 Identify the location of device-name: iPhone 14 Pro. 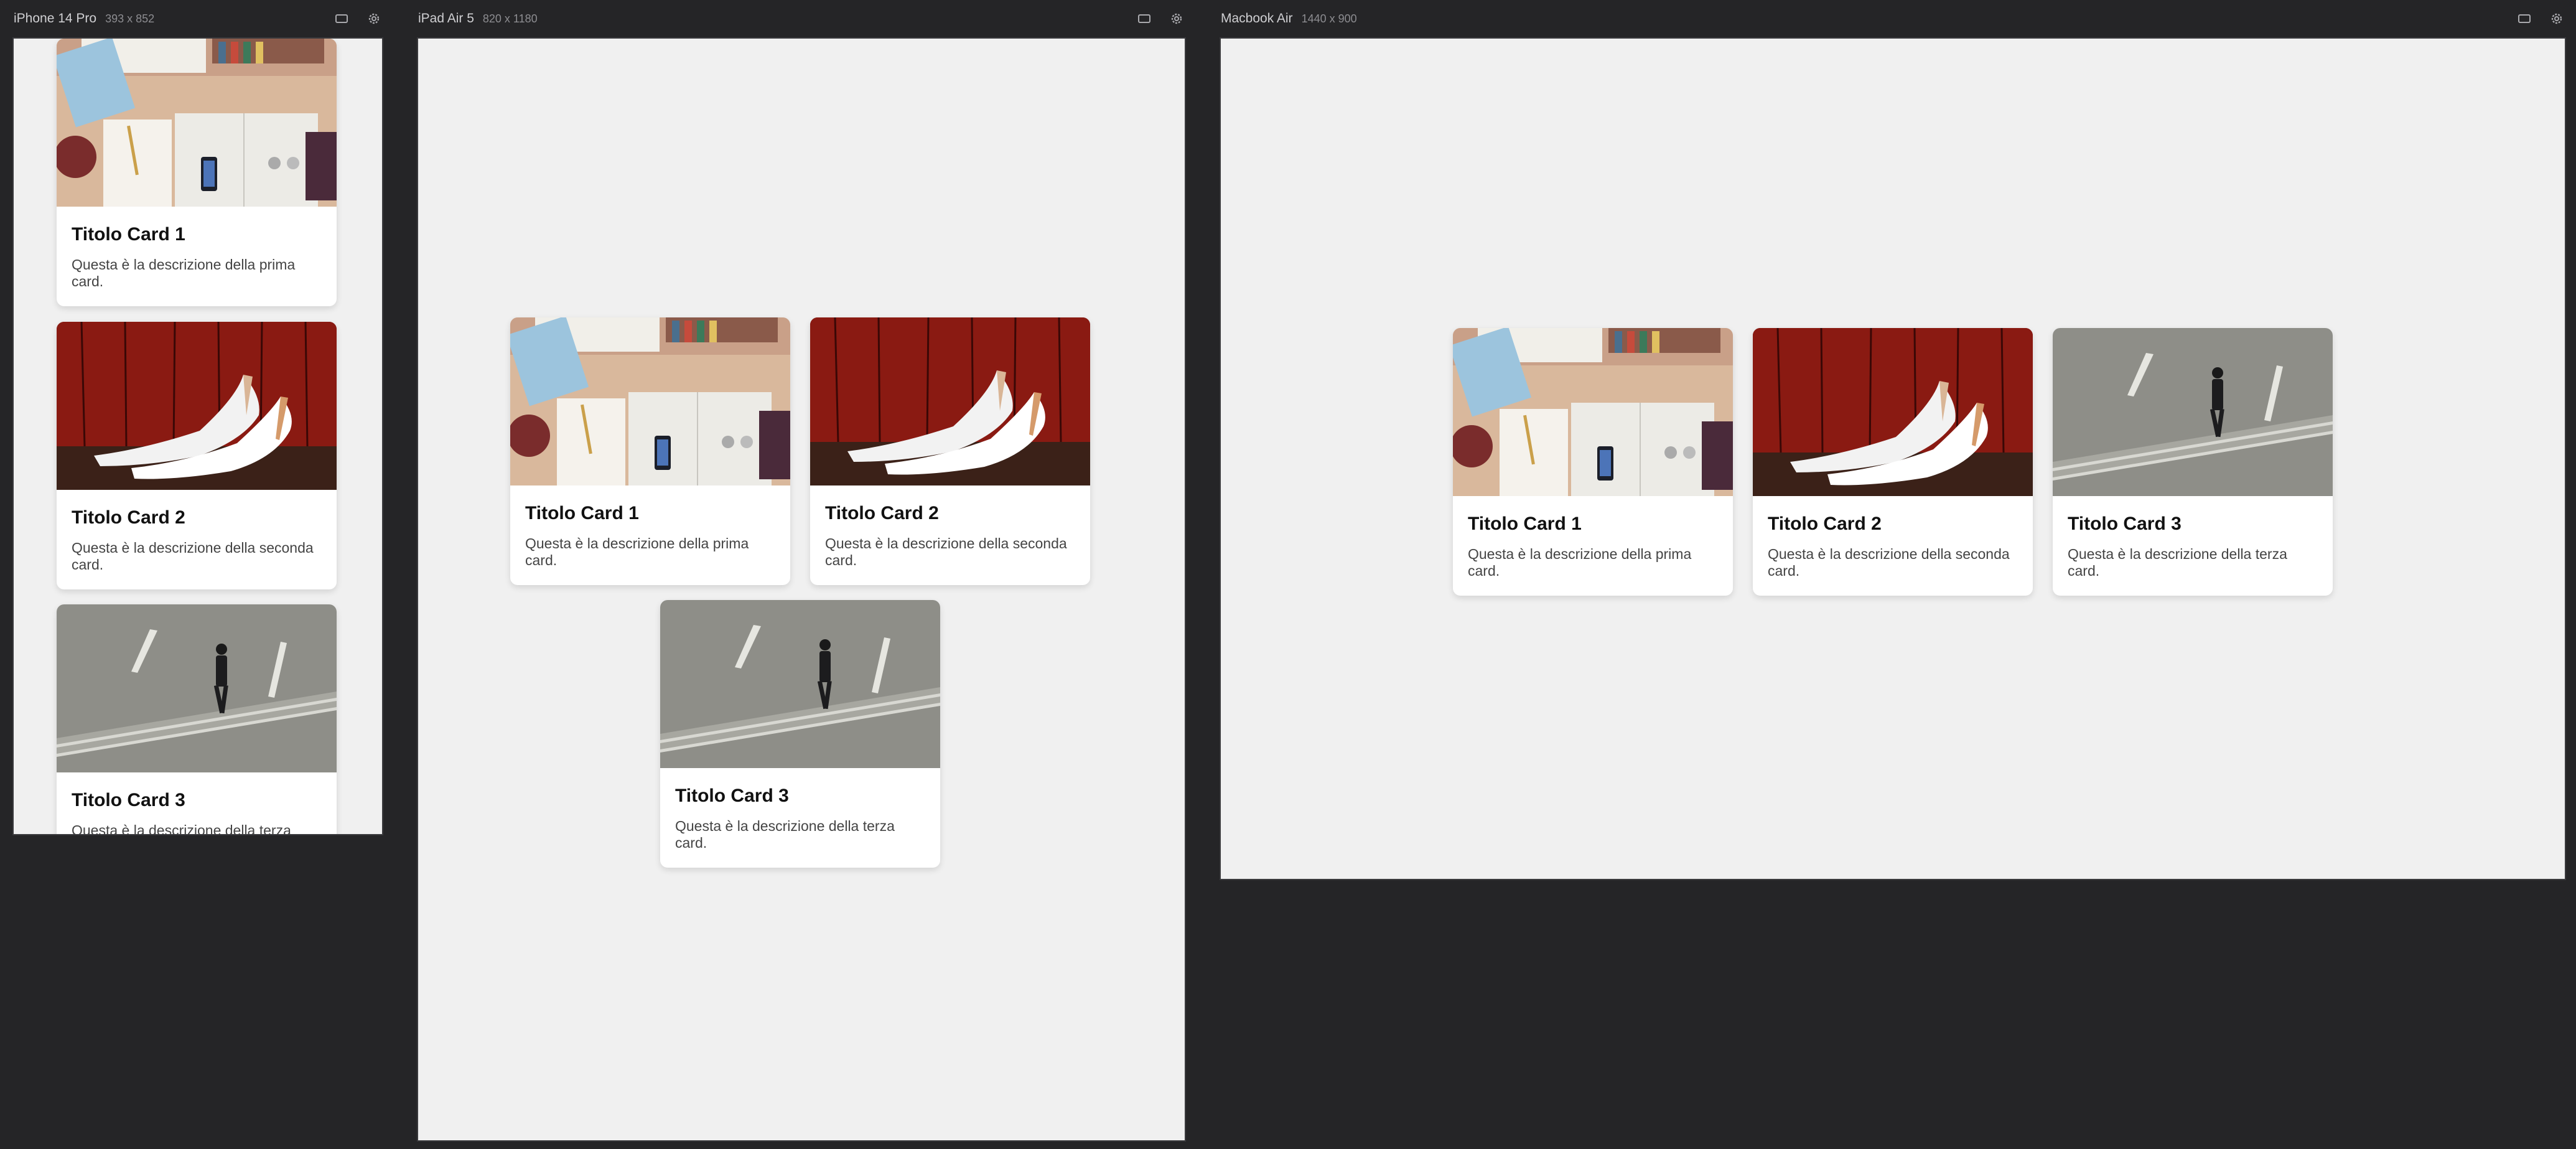
(55, 19).